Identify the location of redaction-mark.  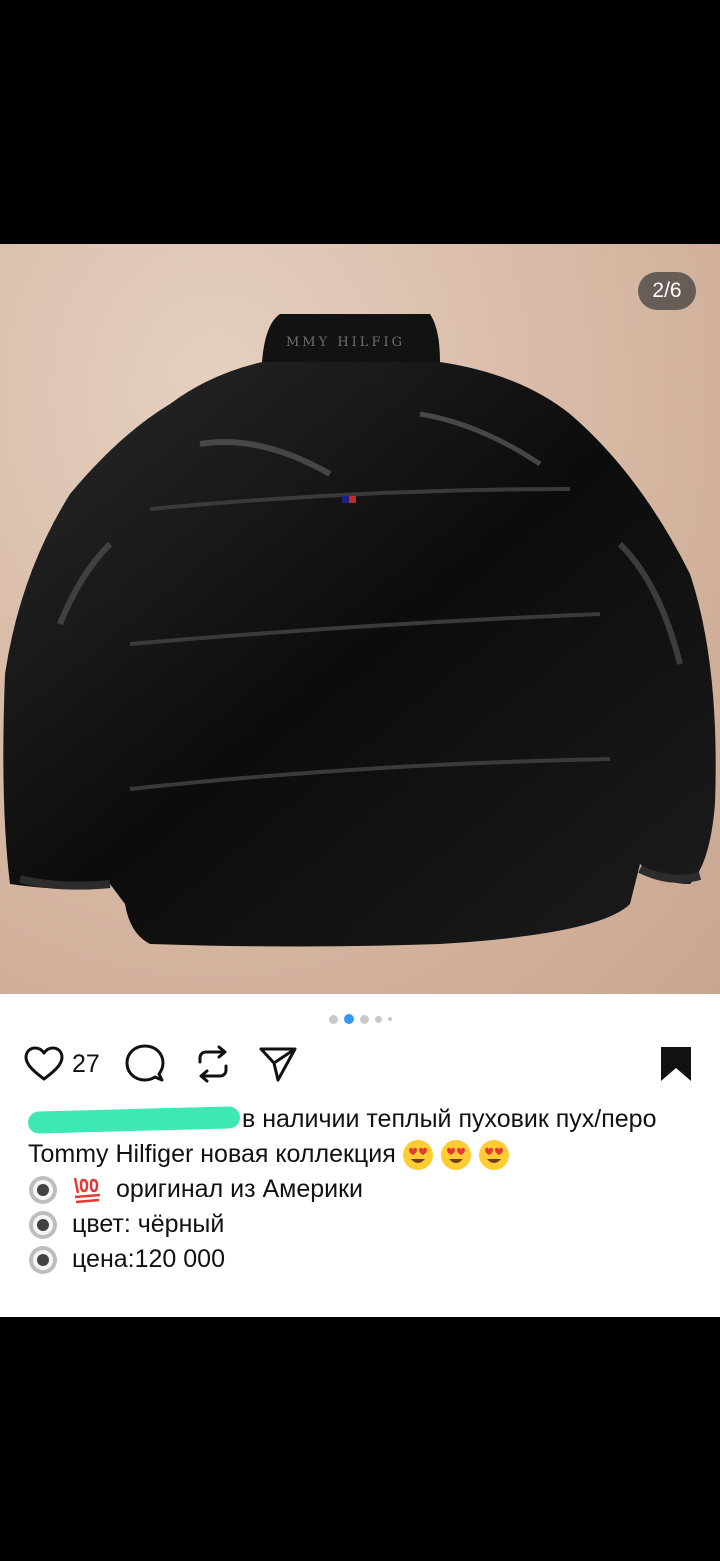
(134, 1119).